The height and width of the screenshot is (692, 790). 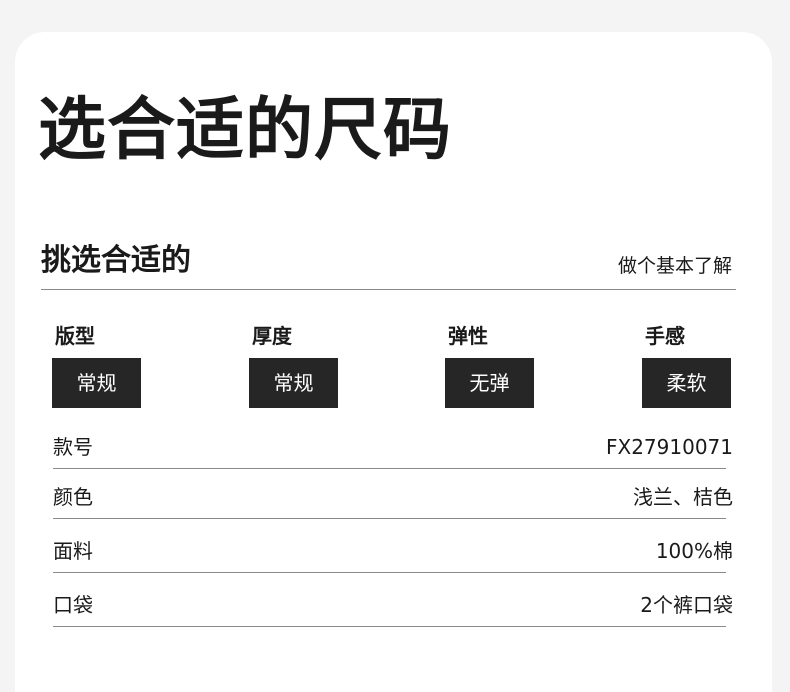 What do you see at coordinates (686, 383) in the screenshot?
I see `attribute-value-badge: 柔软` at bounding box center [686, 383].